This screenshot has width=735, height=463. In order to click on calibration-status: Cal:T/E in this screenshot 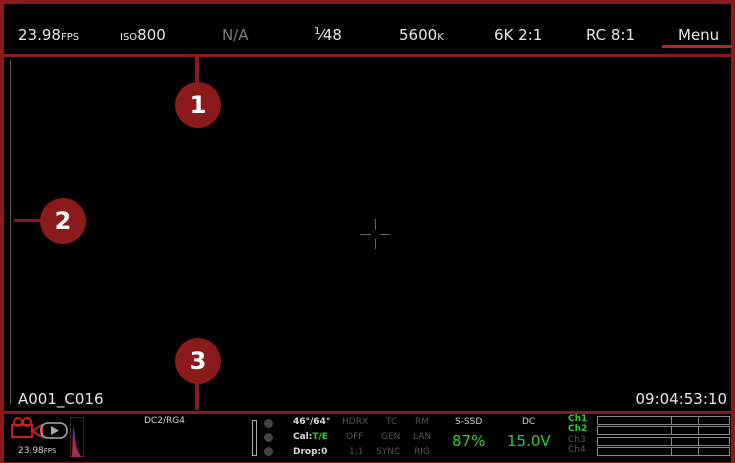, I will do `click(310, 437)`.